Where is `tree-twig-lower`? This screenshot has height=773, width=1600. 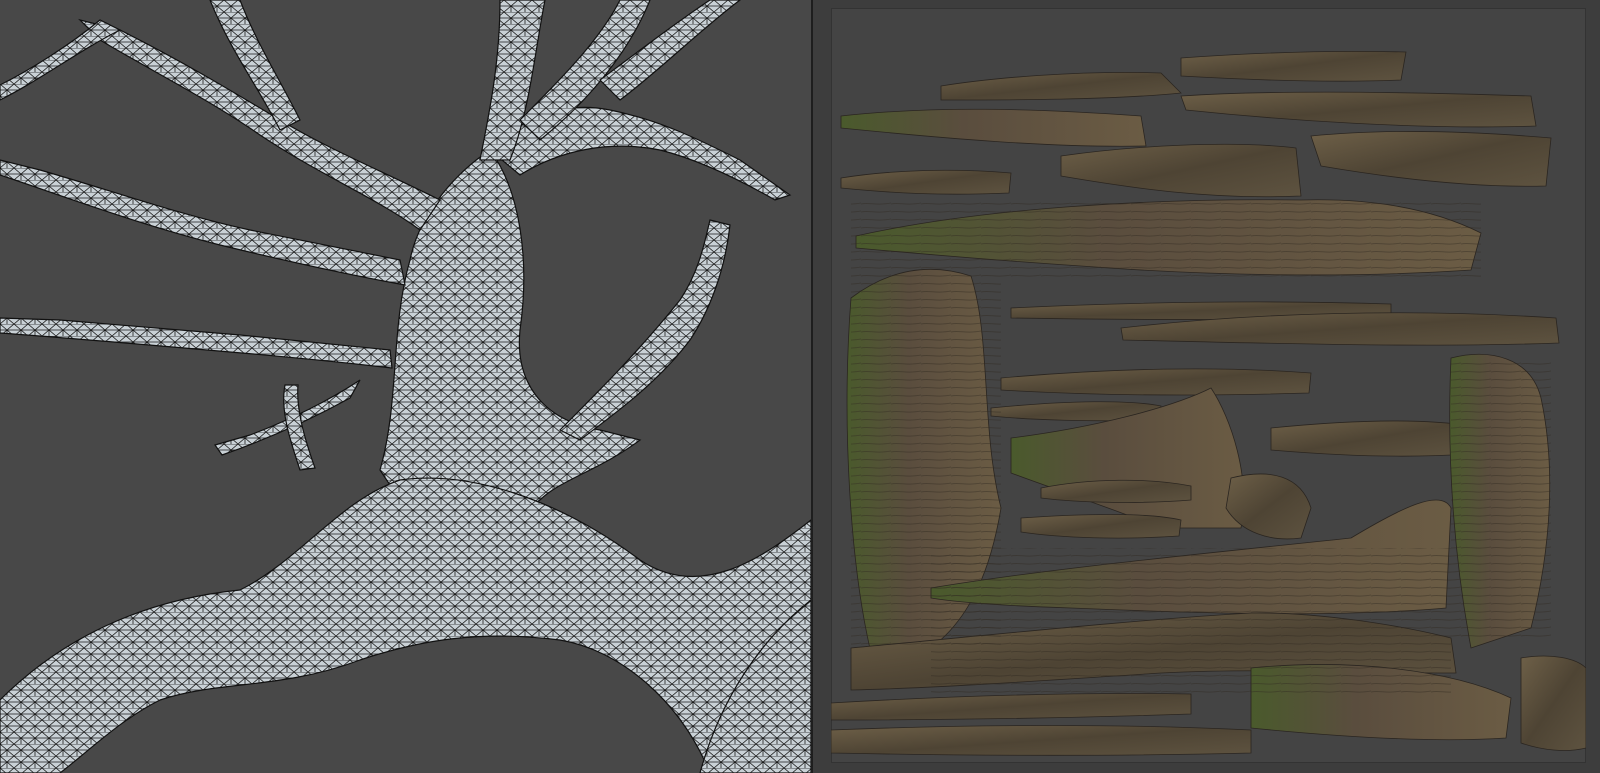 tree-twig-lower is located at coordinates (299, 427).